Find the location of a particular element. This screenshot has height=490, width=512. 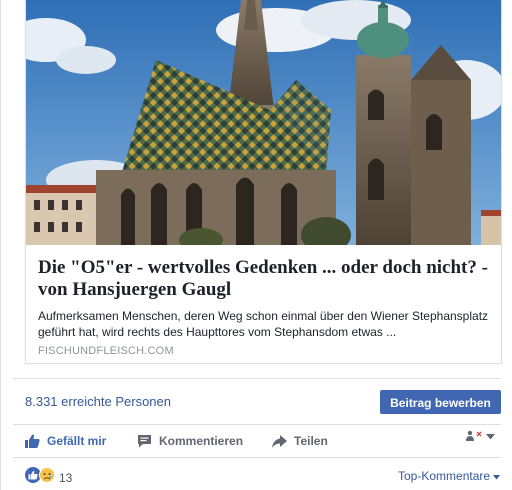

reaction-summary: 13 is located at coordinates (48, 477).